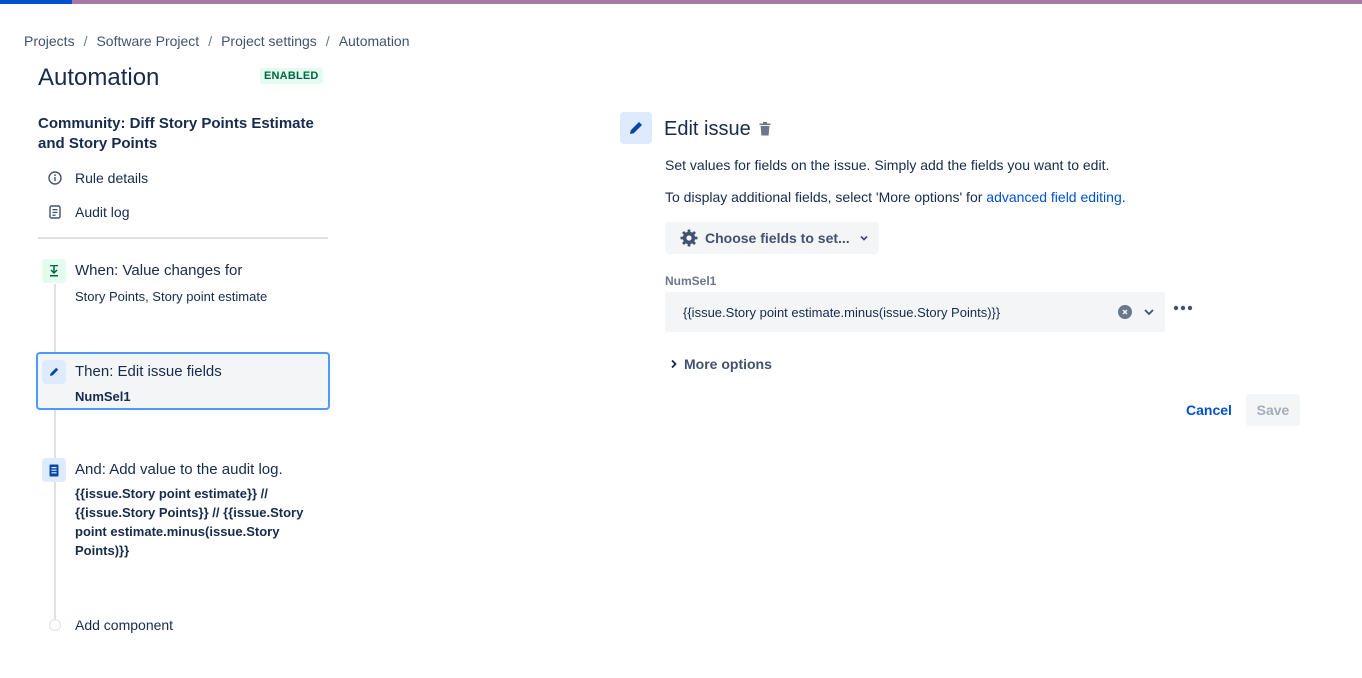 The height and width of the screenshot is (678, 1362). I want to click on more-options-toggle: More options, so click(720, 364).